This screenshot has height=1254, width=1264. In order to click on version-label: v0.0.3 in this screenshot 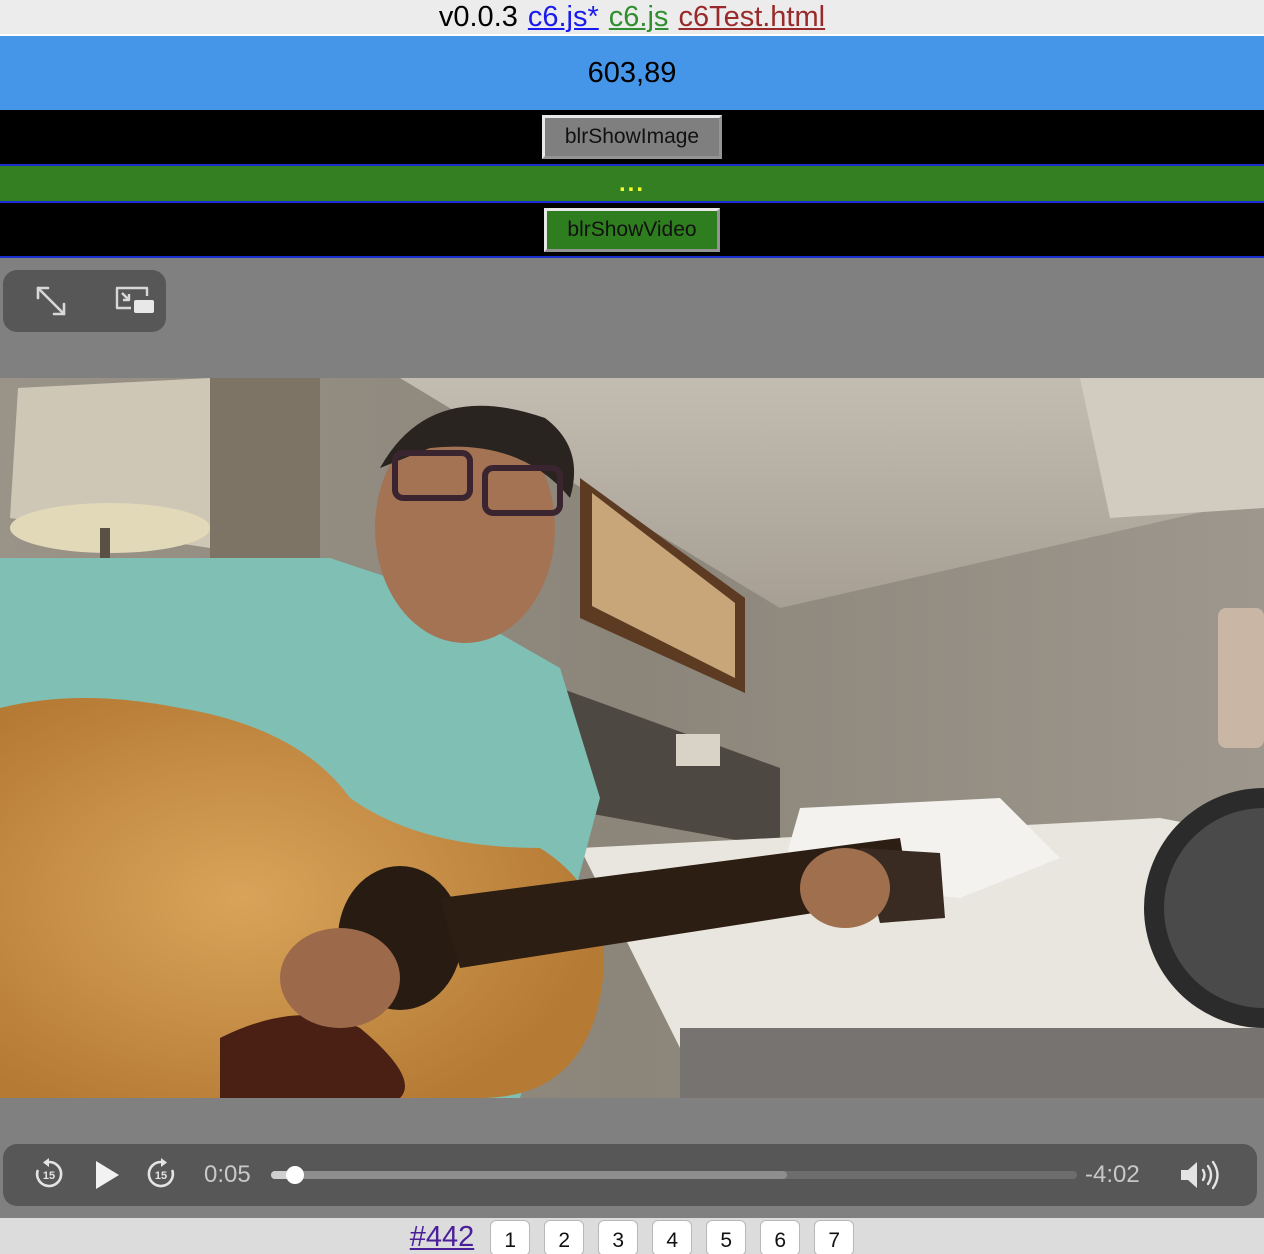, I will do `click(478, 16)`.